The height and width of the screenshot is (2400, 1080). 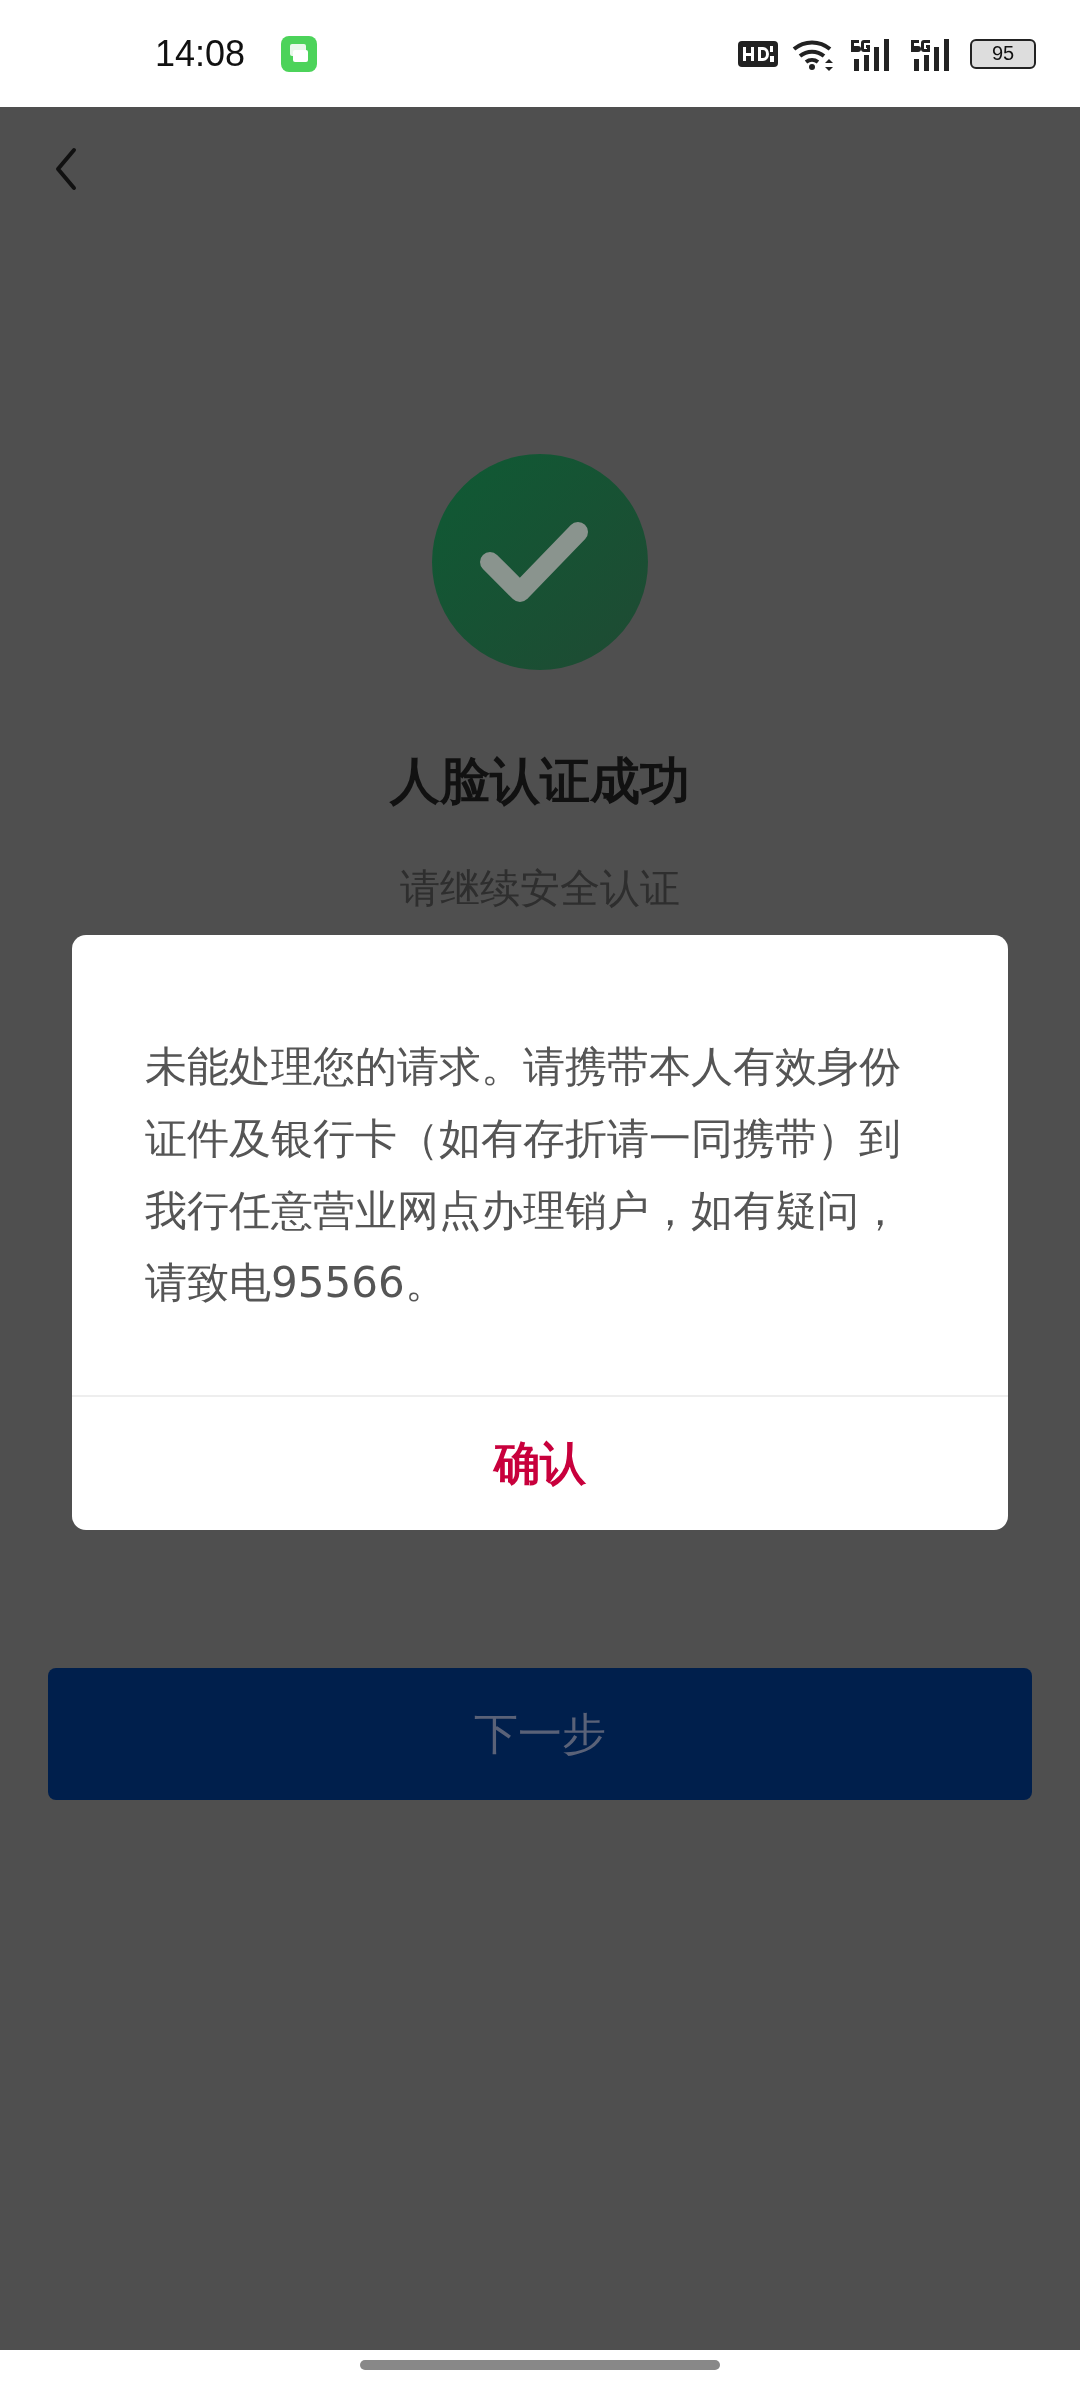 I want to click on back-icon, so click(x=66, y=169).